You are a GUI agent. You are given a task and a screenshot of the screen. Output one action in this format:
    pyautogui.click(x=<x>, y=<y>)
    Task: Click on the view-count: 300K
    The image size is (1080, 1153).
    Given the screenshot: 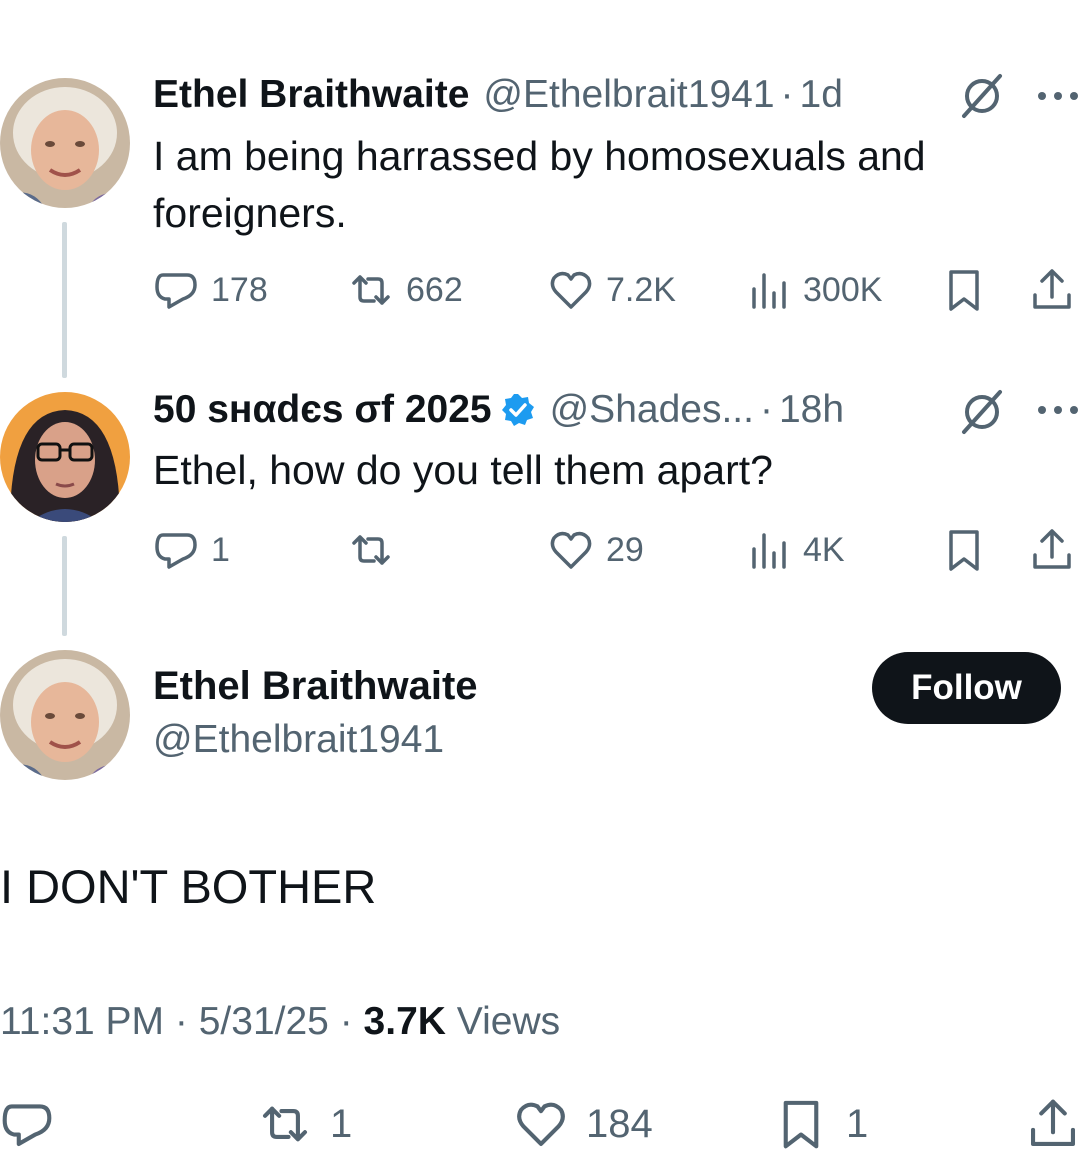 What is the action you would take?
    pyautogui.click(x=843, y=289)
    